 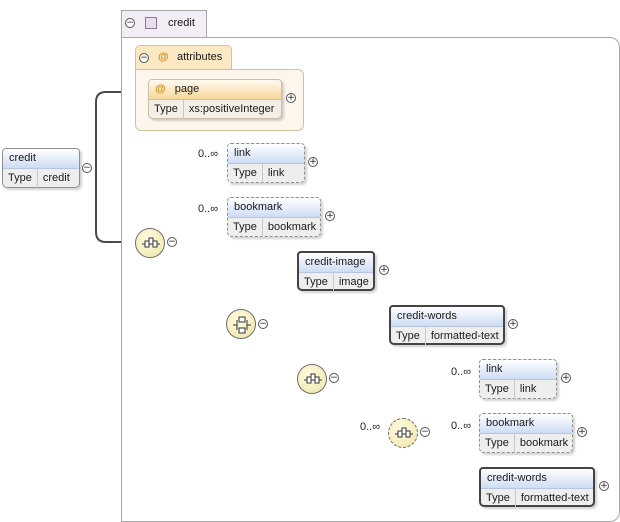 I want to click on choice-compositor, so click(x=241, y=324).